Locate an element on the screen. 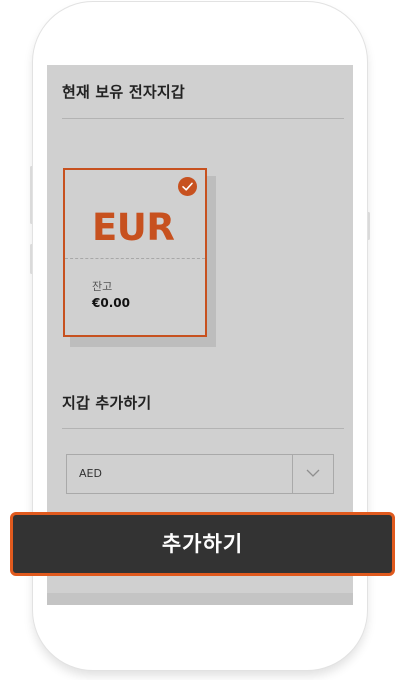 The width and height of the screenshot is (400, 680). balance-value: €0.00 is located at coordinates (111, 303).